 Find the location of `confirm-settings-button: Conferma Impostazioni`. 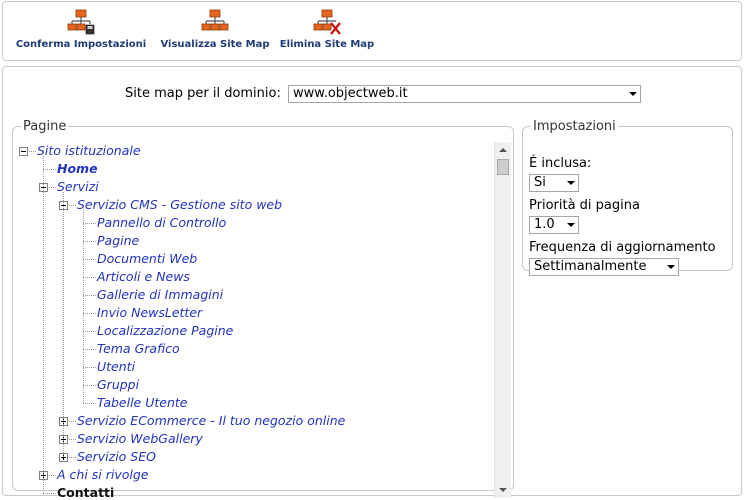

confirm-settings-button: Conferma Impostazioni is located at coordinates (81, 31).